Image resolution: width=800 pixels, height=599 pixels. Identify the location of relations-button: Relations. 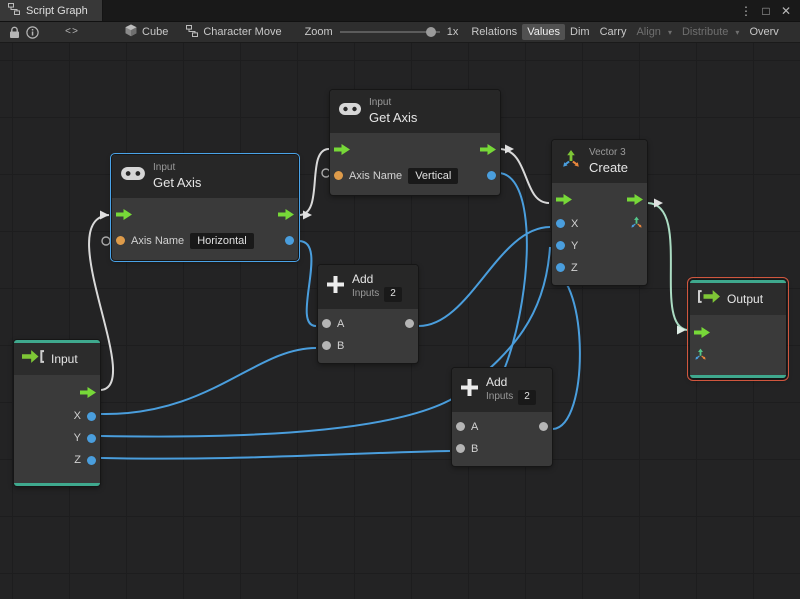
(494, 32).